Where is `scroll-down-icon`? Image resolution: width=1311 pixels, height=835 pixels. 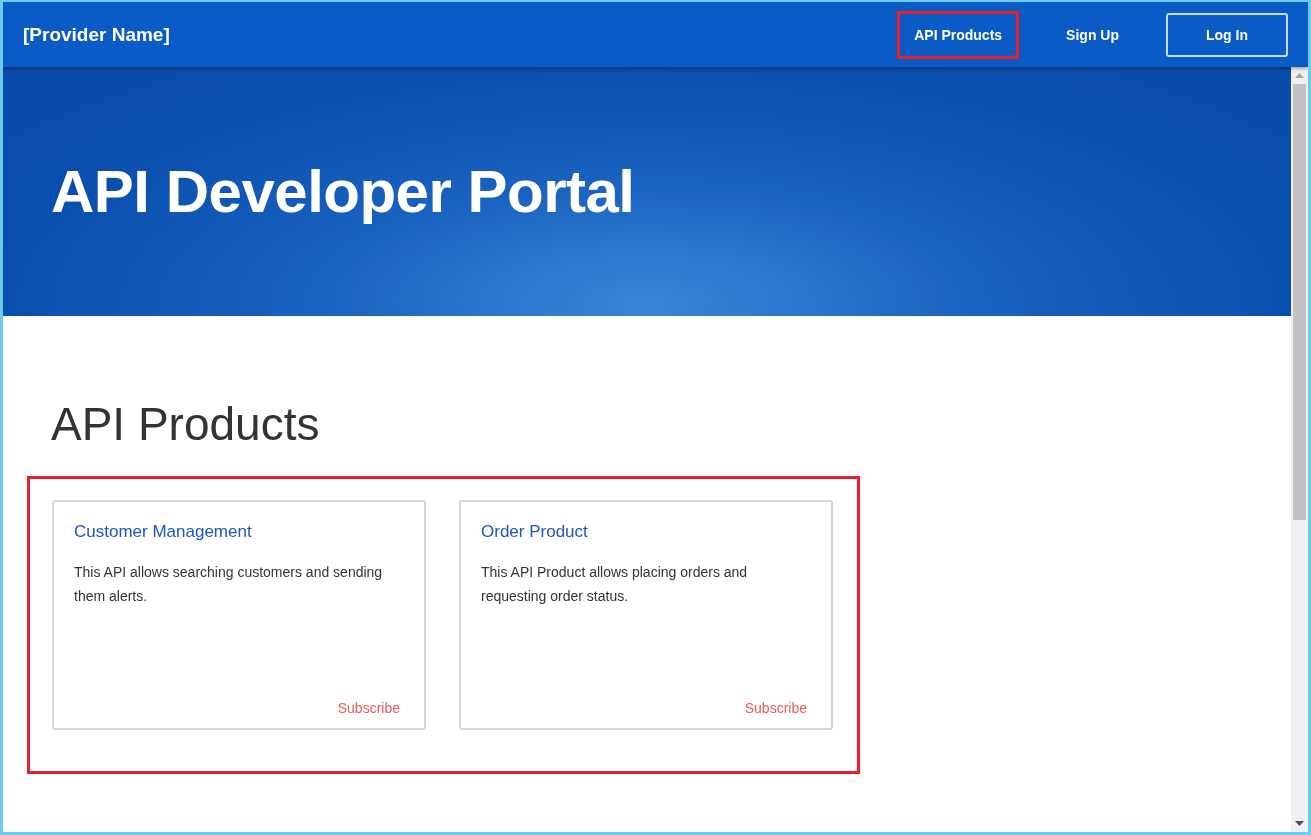
scroll-down-icon is located at coordinates (1299, 823).